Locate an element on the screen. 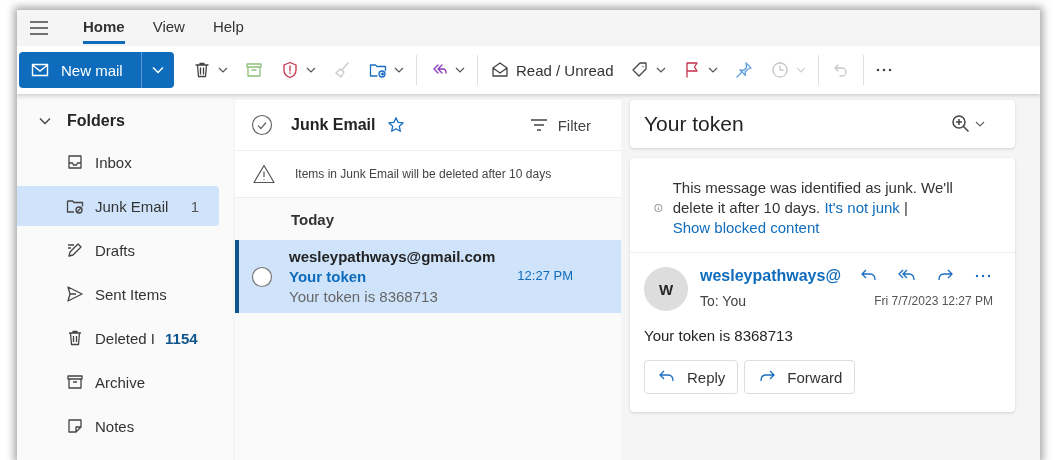  folder-item: Drafts is located at coordinates (118, 250).